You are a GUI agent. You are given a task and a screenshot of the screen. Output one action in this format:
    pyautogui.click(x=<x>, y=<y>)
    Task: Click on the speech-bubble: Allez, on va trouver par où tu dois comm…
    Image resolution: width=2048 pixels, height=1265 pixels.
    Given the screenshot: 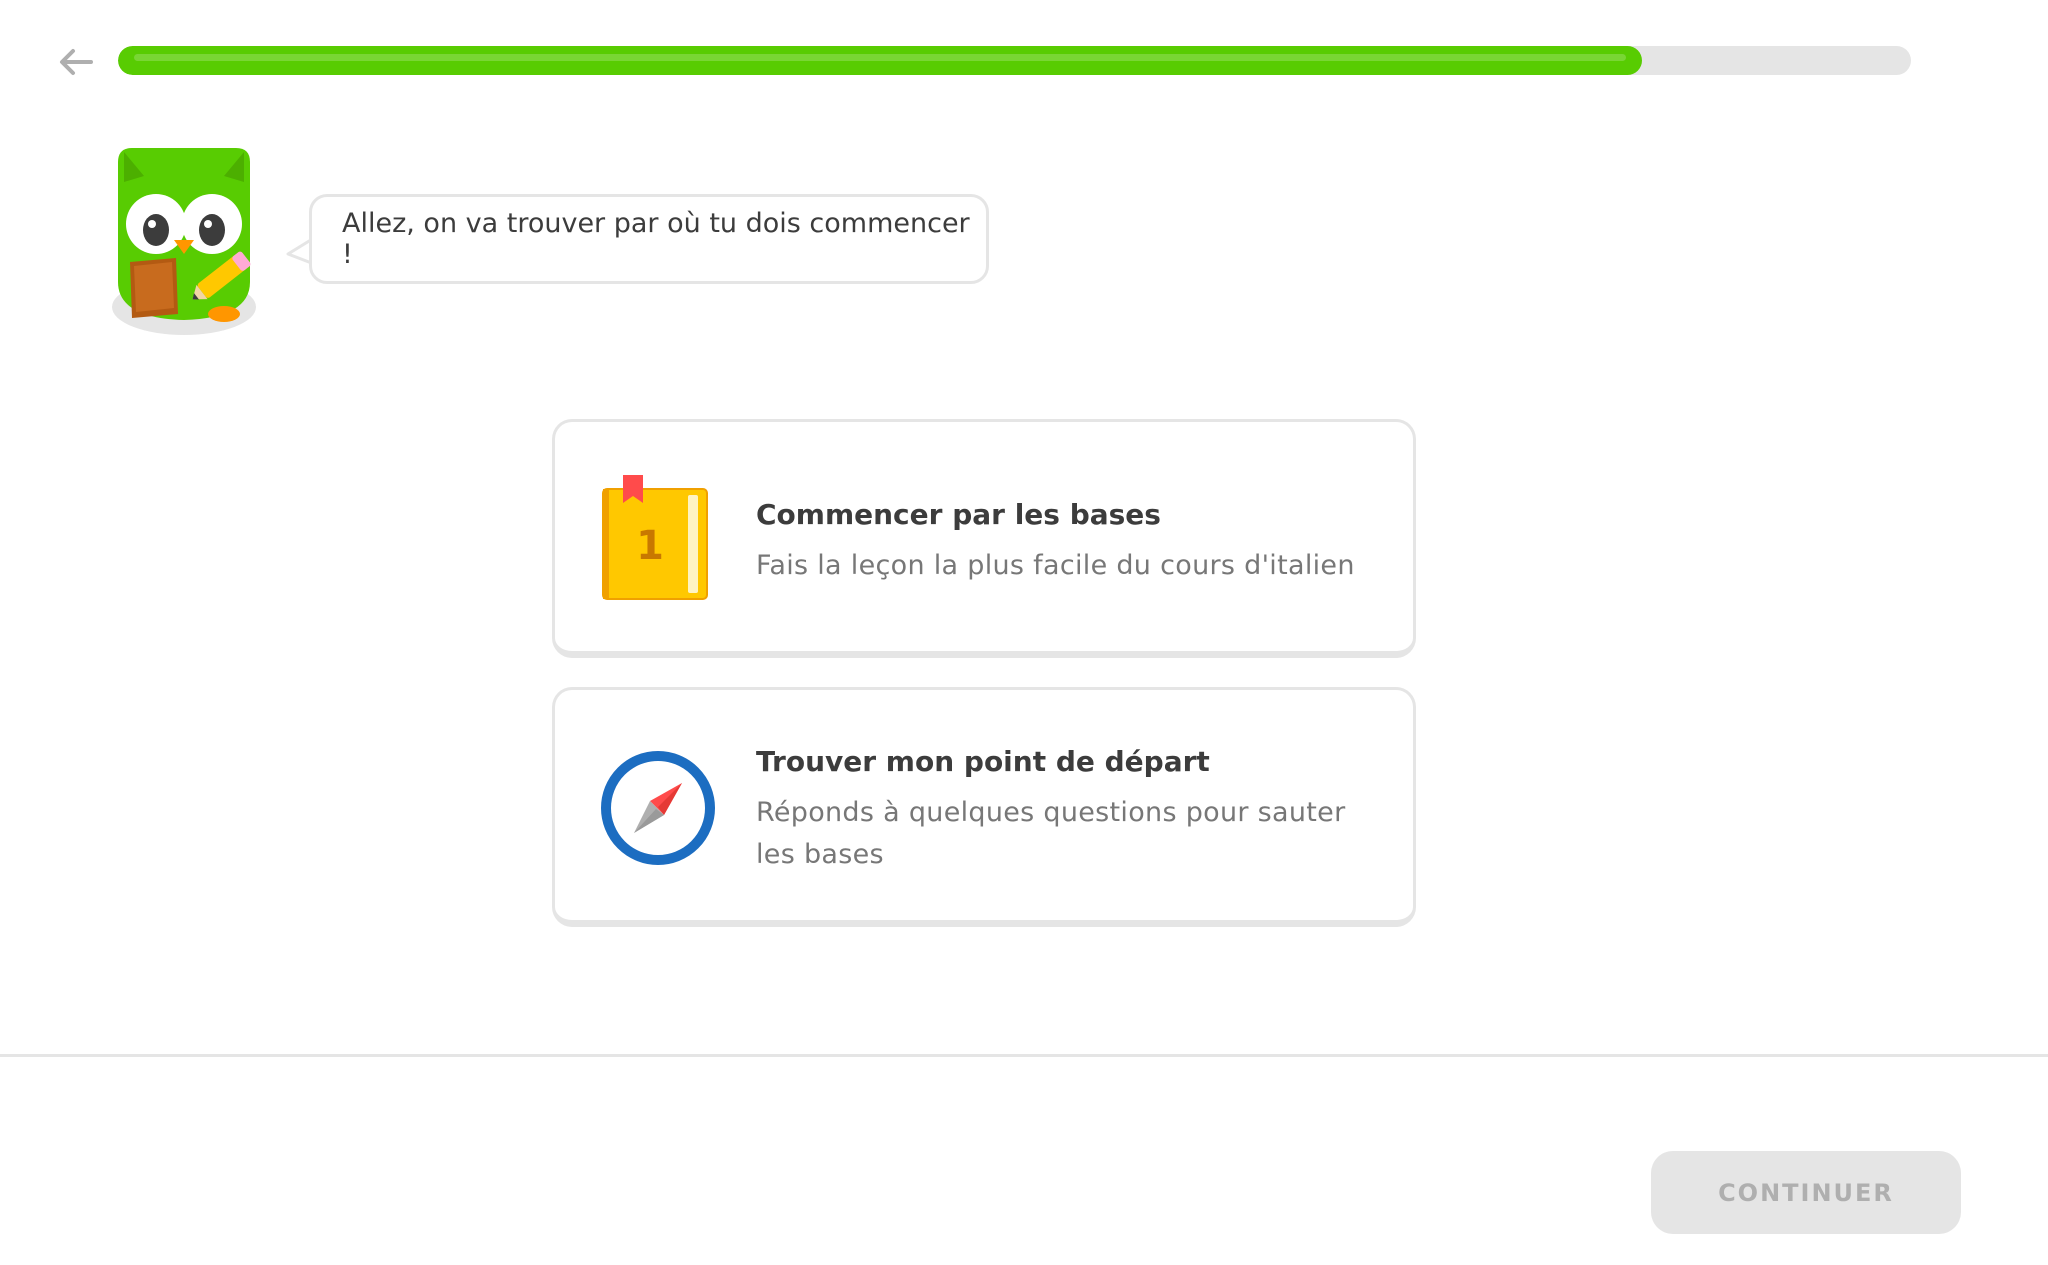 What is the action you would take?
    pyautogui.click(x=649, y=239)
    